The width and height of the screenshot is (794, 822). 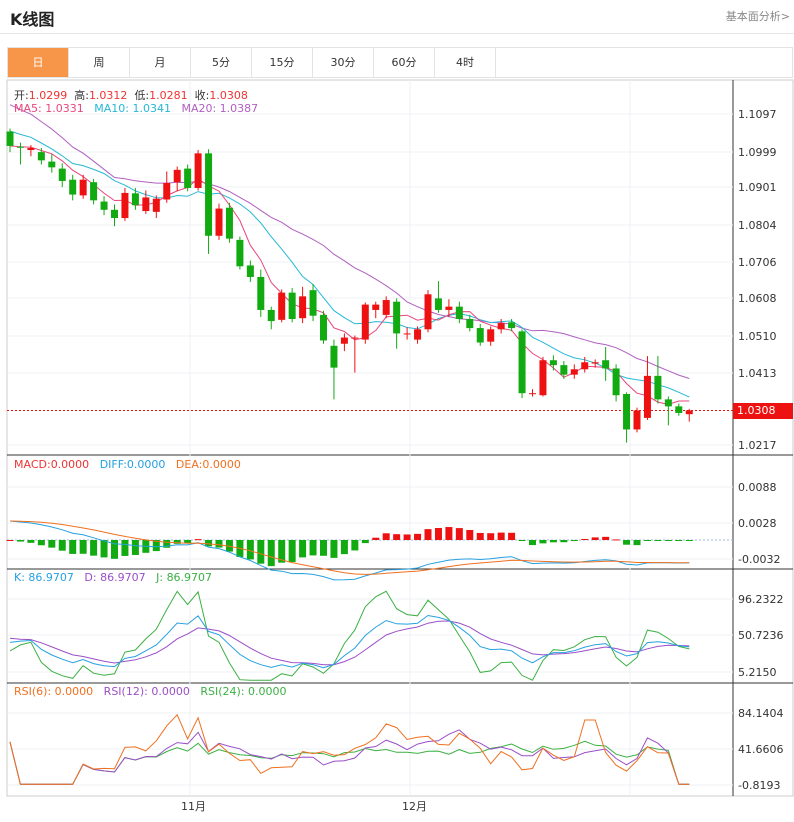 What do you see at coordinates (757, 523) in the screenshot?
I see `macd-tick: 0.0028` at bounding box center [757, 523].